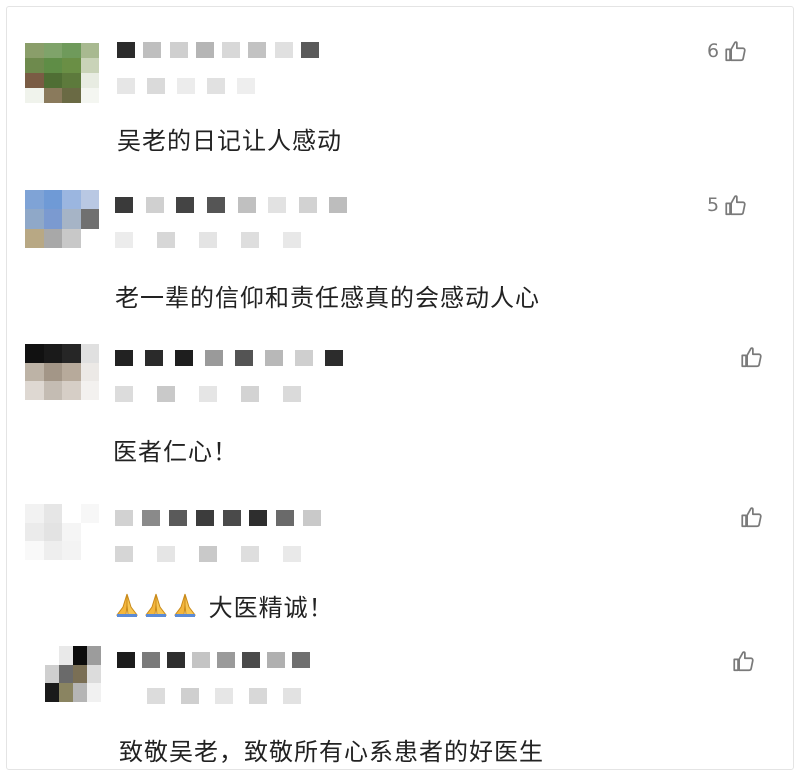  What do you see at coordinates (185, 605) in the screenshot?
I see `praying-hands-emoji` at bounding box center [185, 605].